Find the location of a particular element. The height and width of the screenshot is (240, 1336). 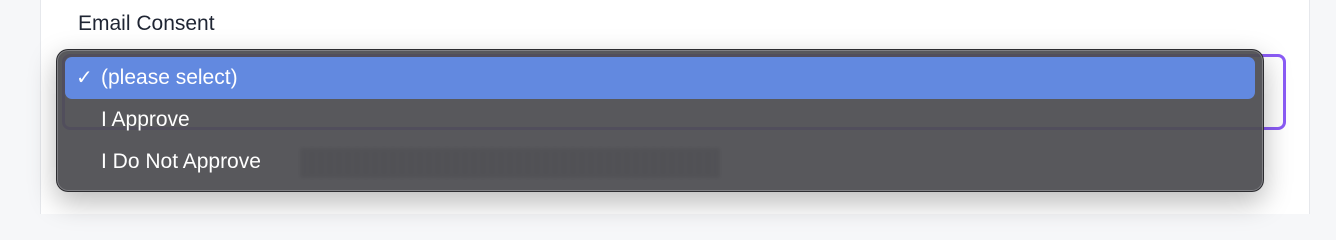

option-label: (please select) is located at coordinates (169, 77).